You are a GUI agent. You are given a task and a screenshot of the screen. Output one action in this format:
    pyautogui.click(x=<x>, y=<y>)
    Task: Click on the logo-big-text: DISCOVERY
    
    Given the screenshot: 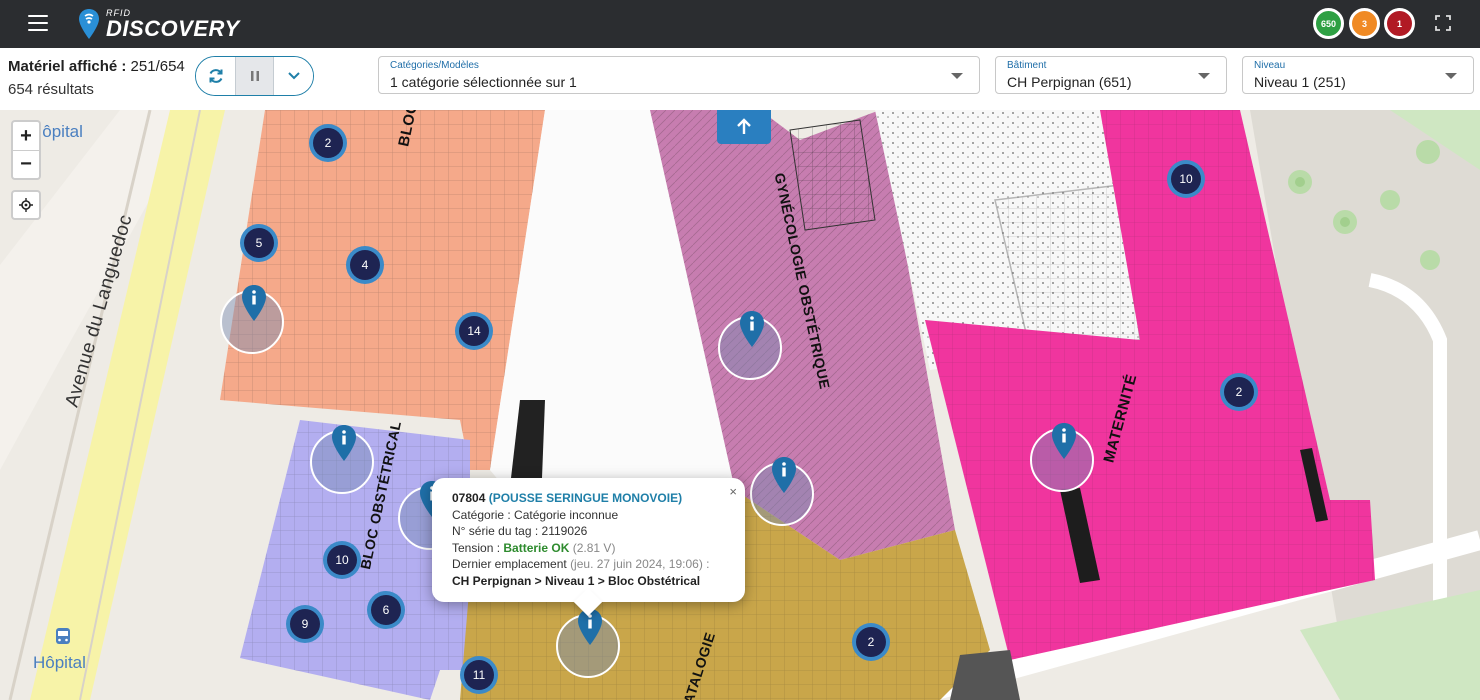 What is the action you would take?
    pyautogui.click(x=173, y=28)
    